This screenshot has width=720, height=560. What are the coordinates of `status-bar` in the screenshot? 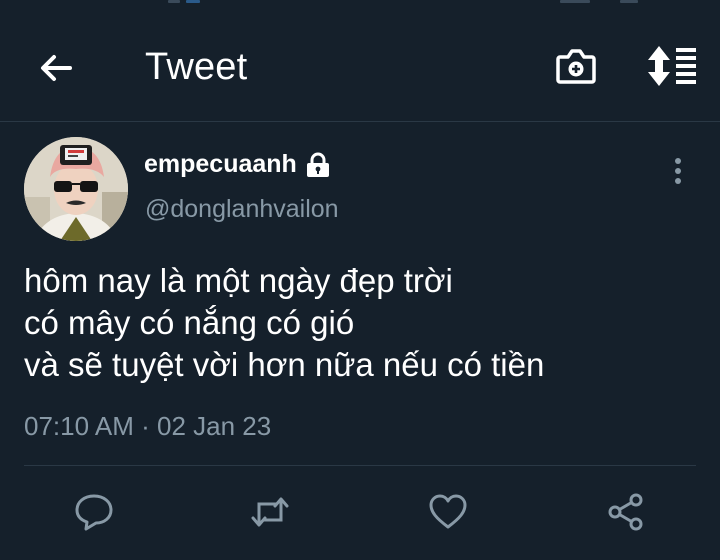 It's located at (360, 4).